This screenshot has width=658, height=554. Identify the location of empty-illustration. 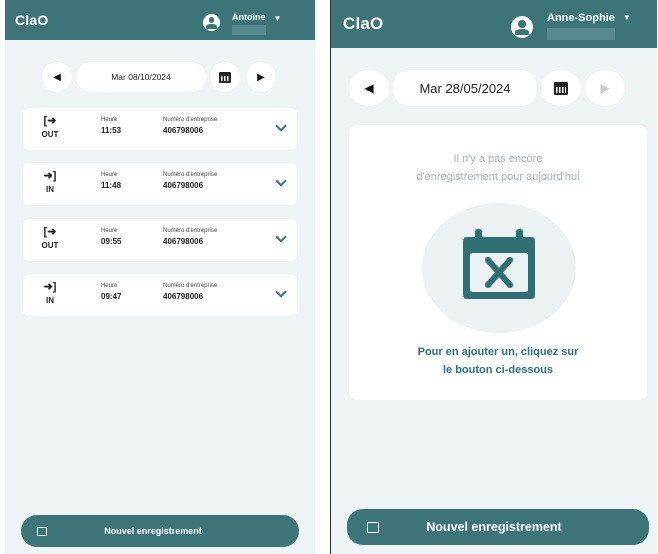
(499, 268).